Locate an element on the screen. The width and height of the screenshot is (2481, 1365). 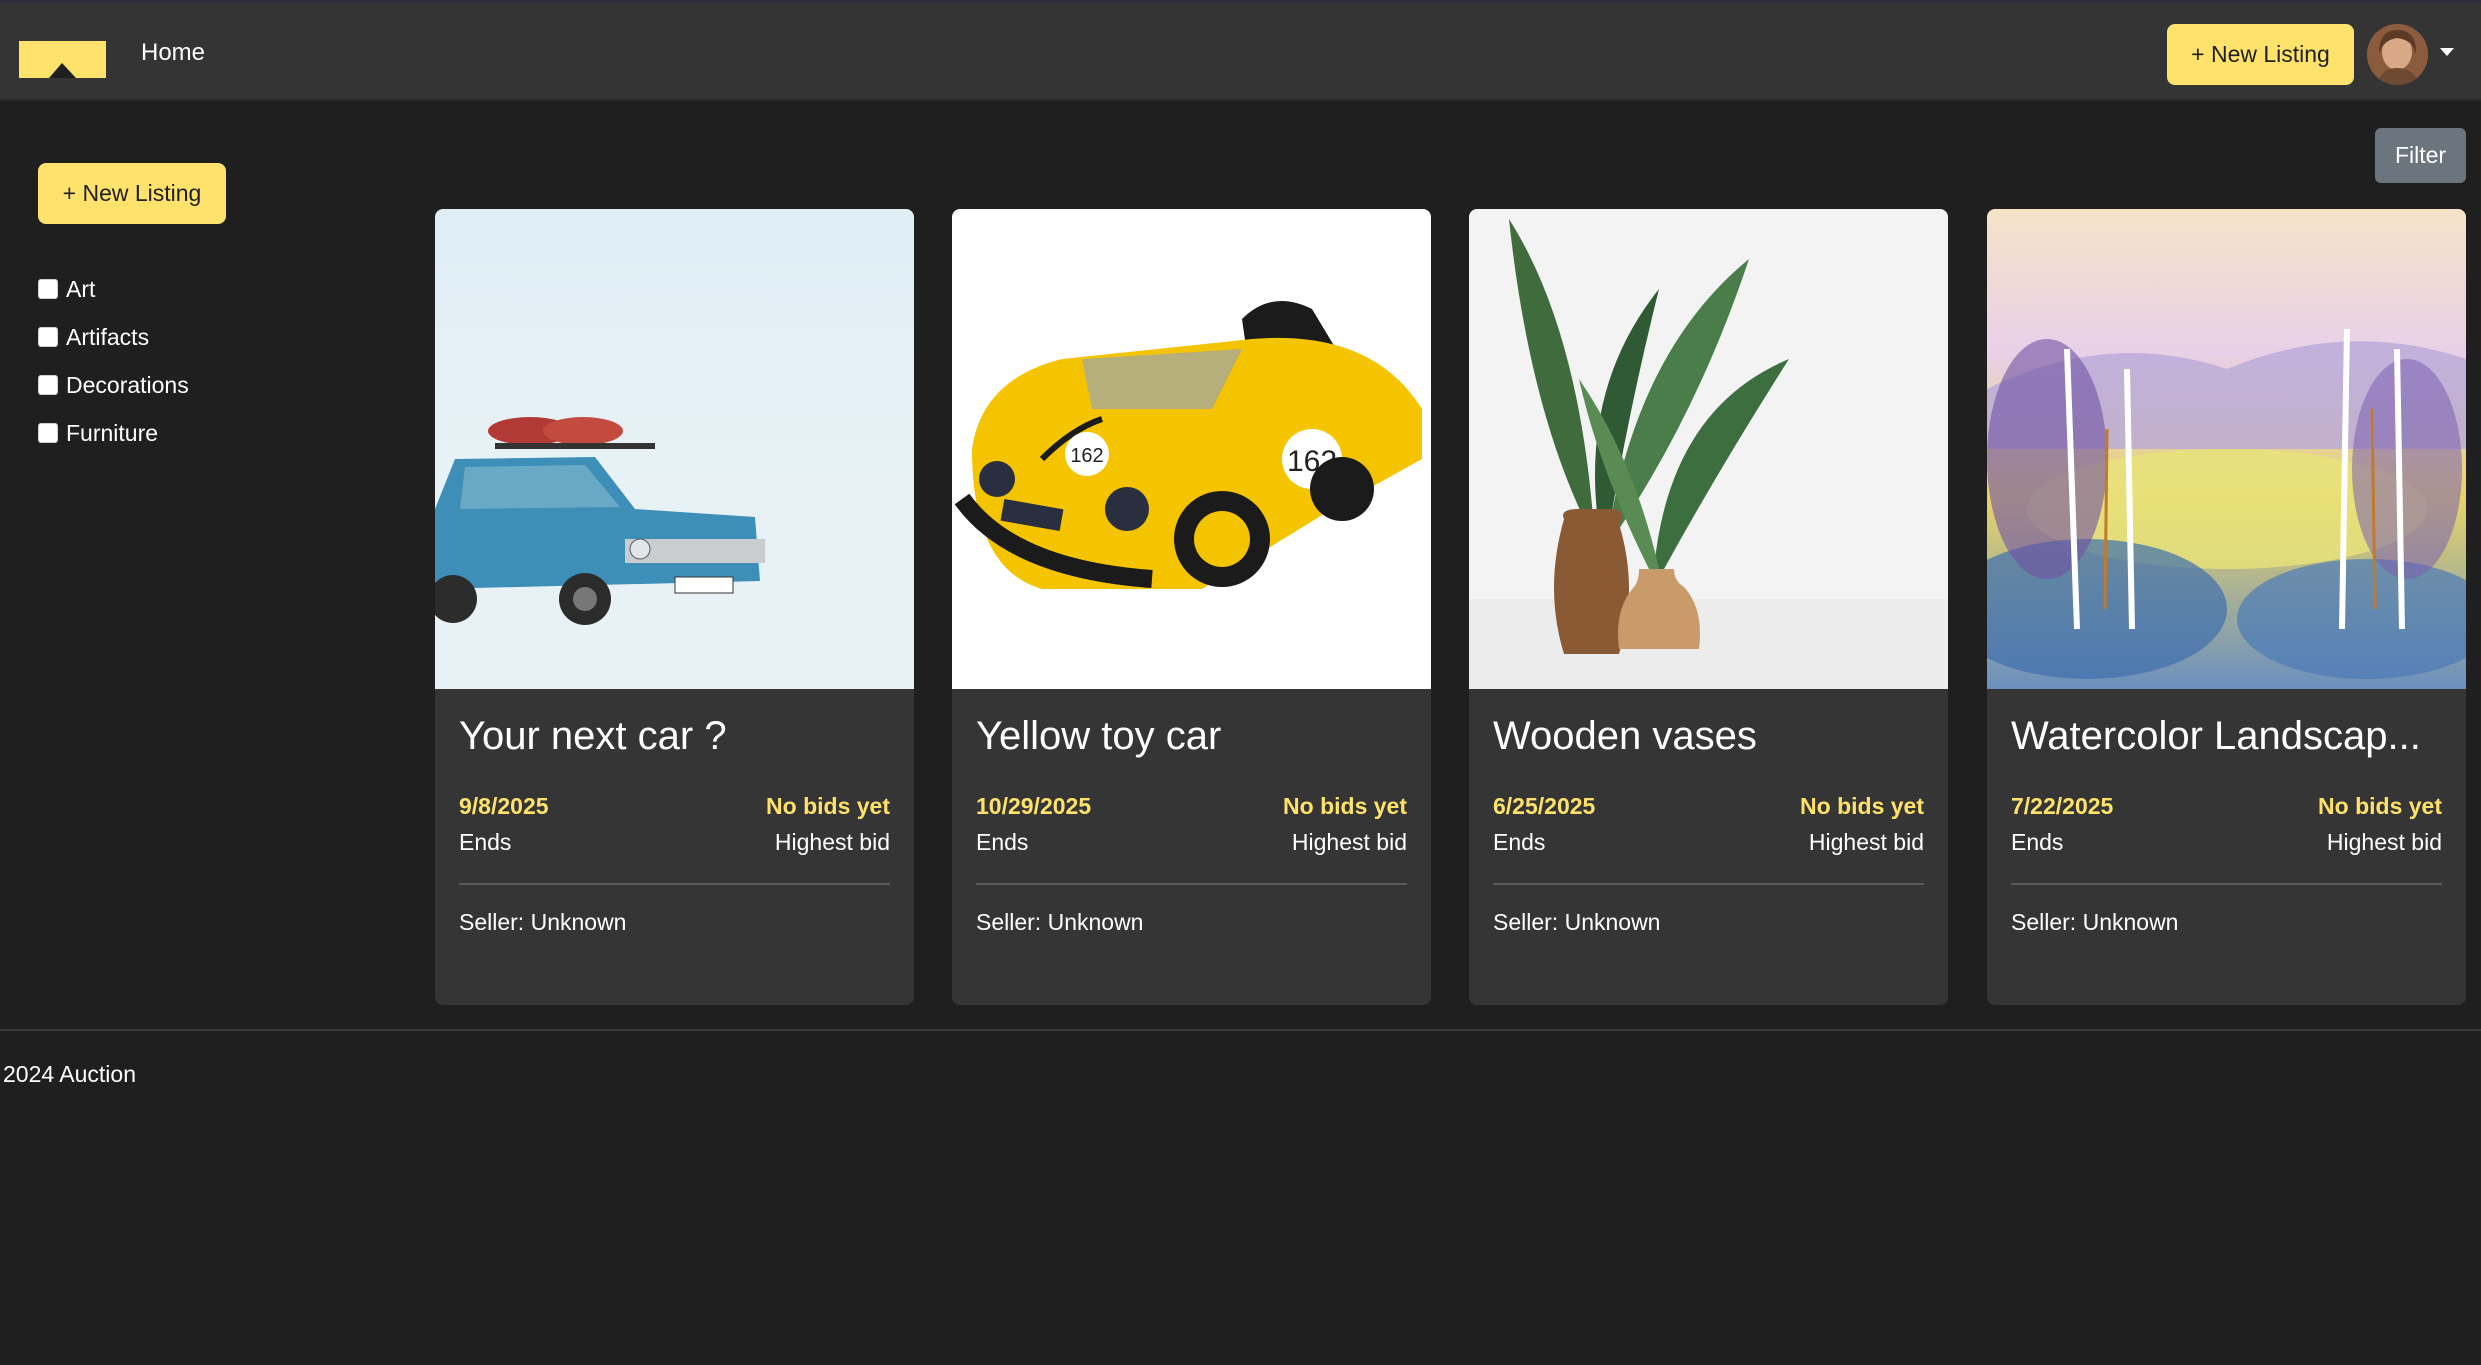
category-label: Artifacts is located at coordinates (108, 336).